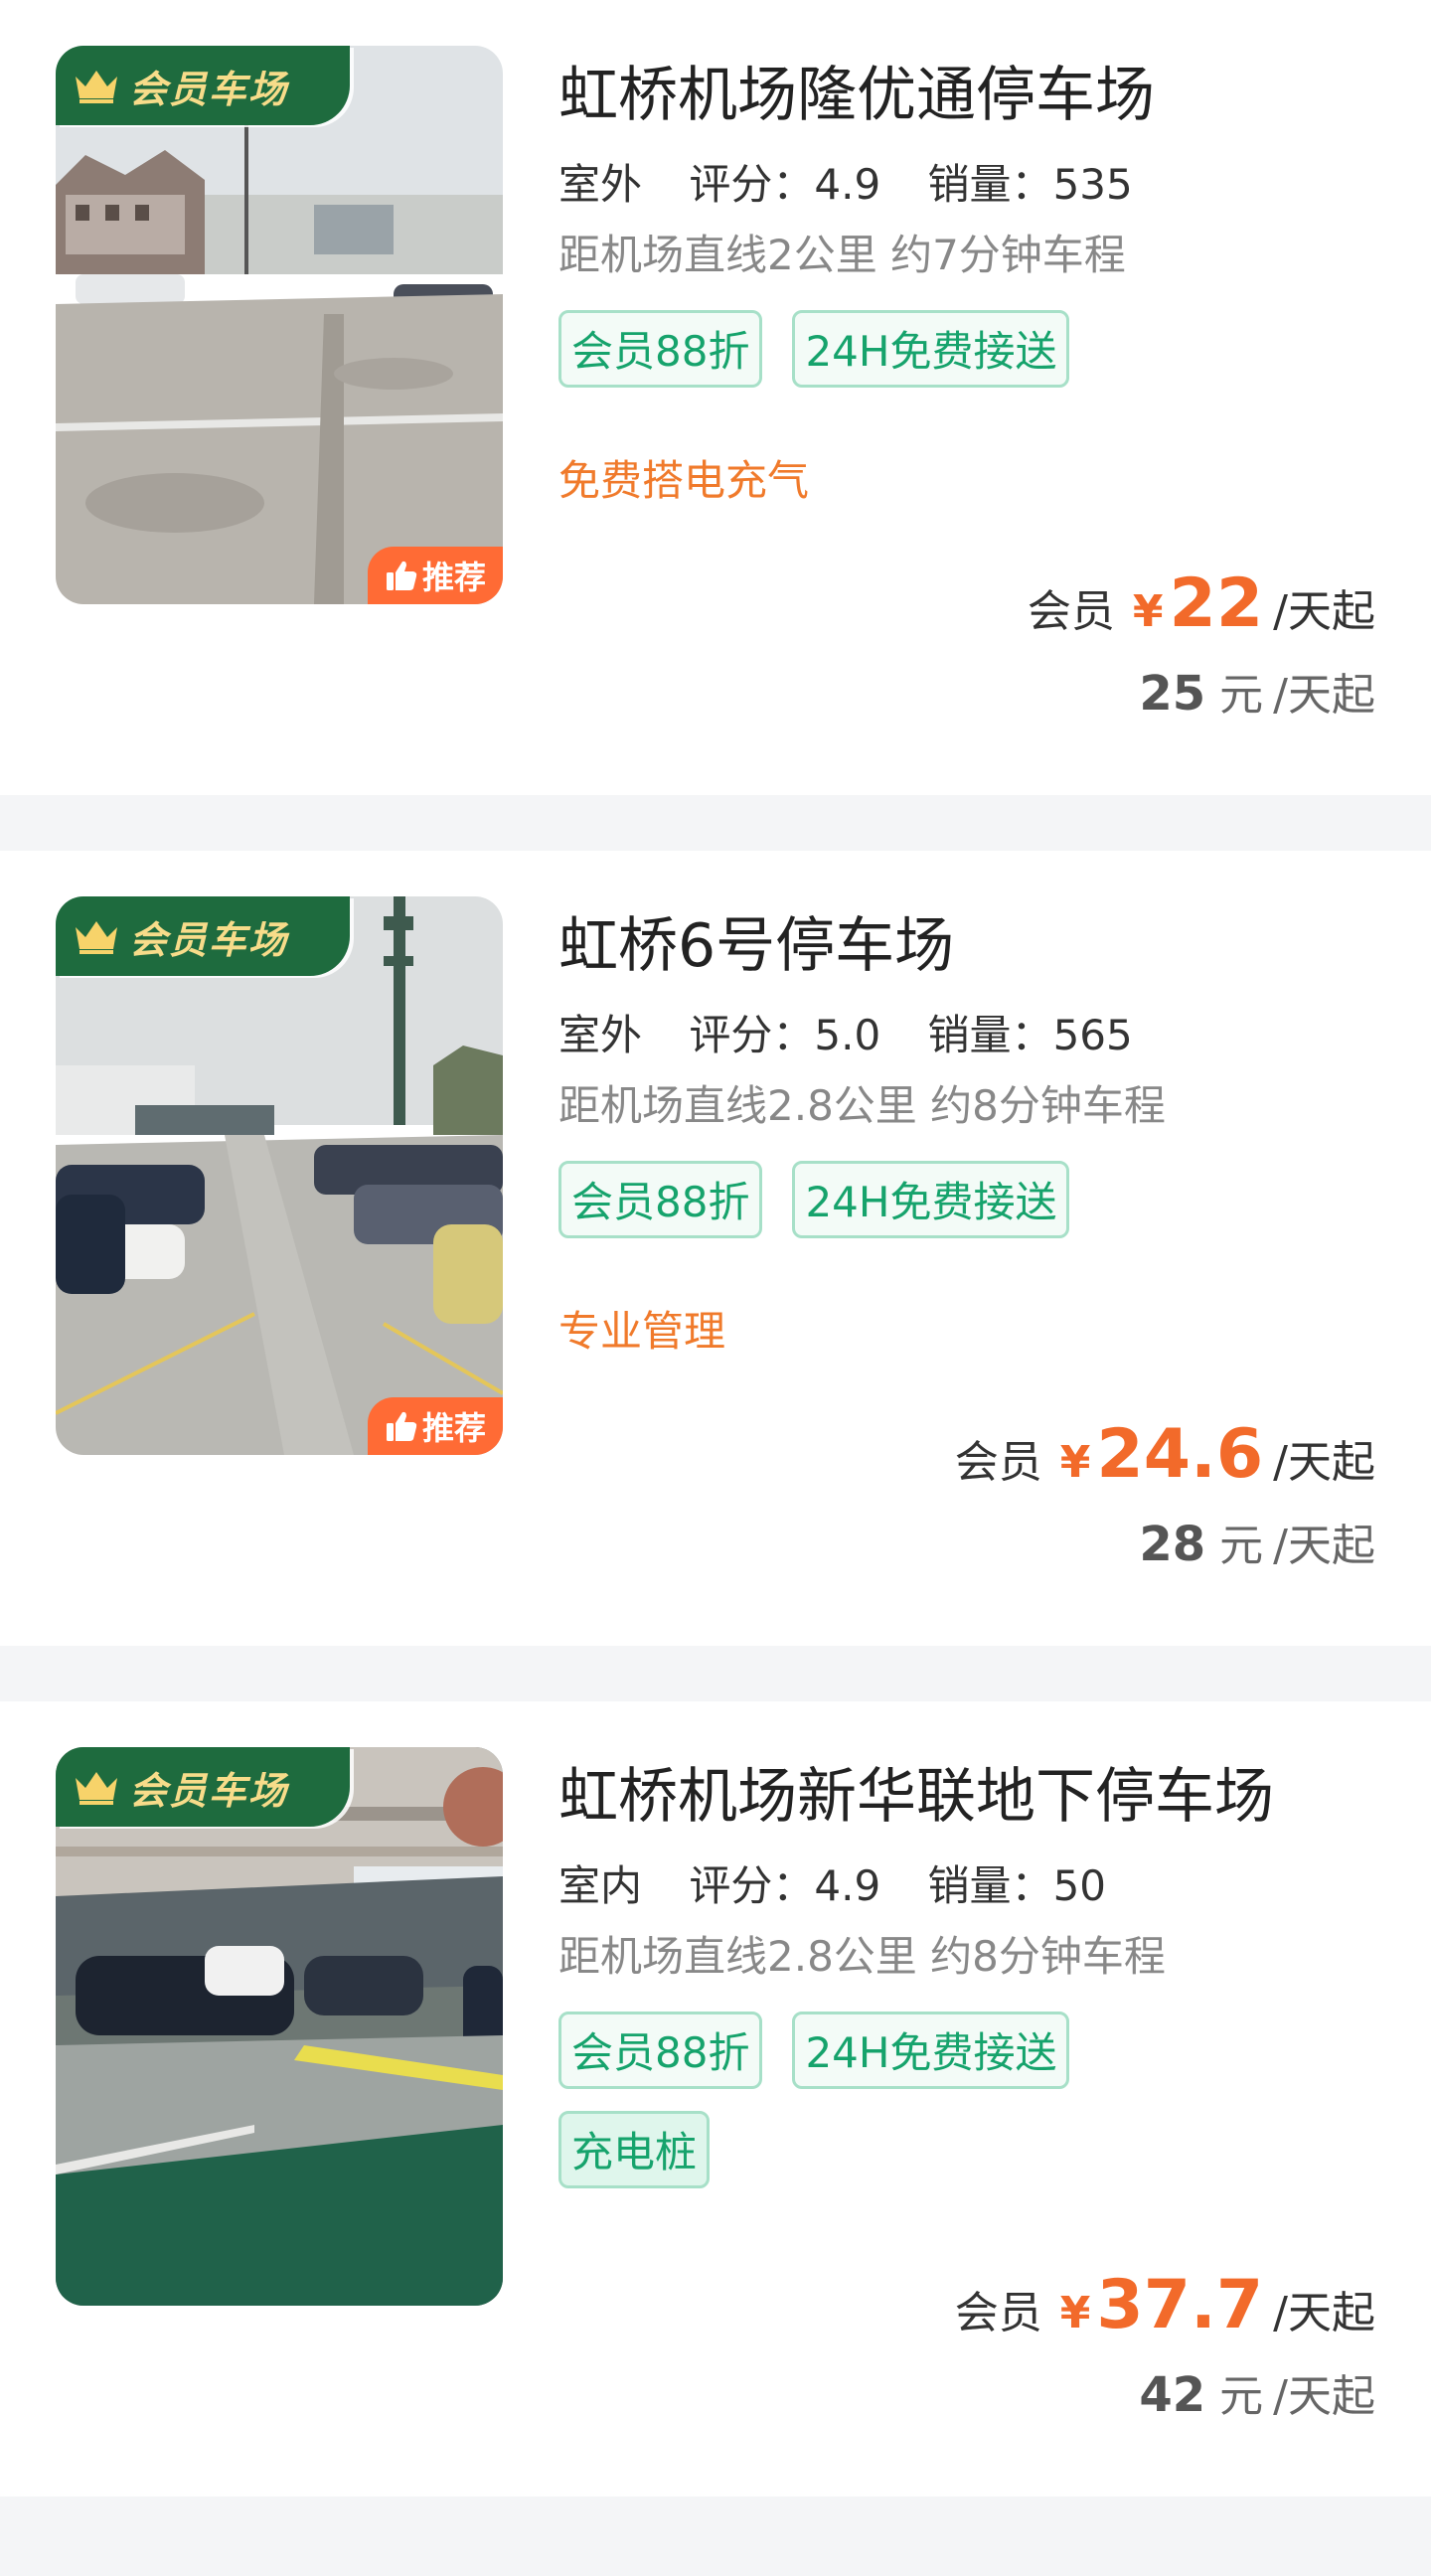 This screenshot has height=2576, width=1431. Describe the element at coordinates (1180, 1454) in the screenshot. I see `member-price-value: 24.6` at that location.